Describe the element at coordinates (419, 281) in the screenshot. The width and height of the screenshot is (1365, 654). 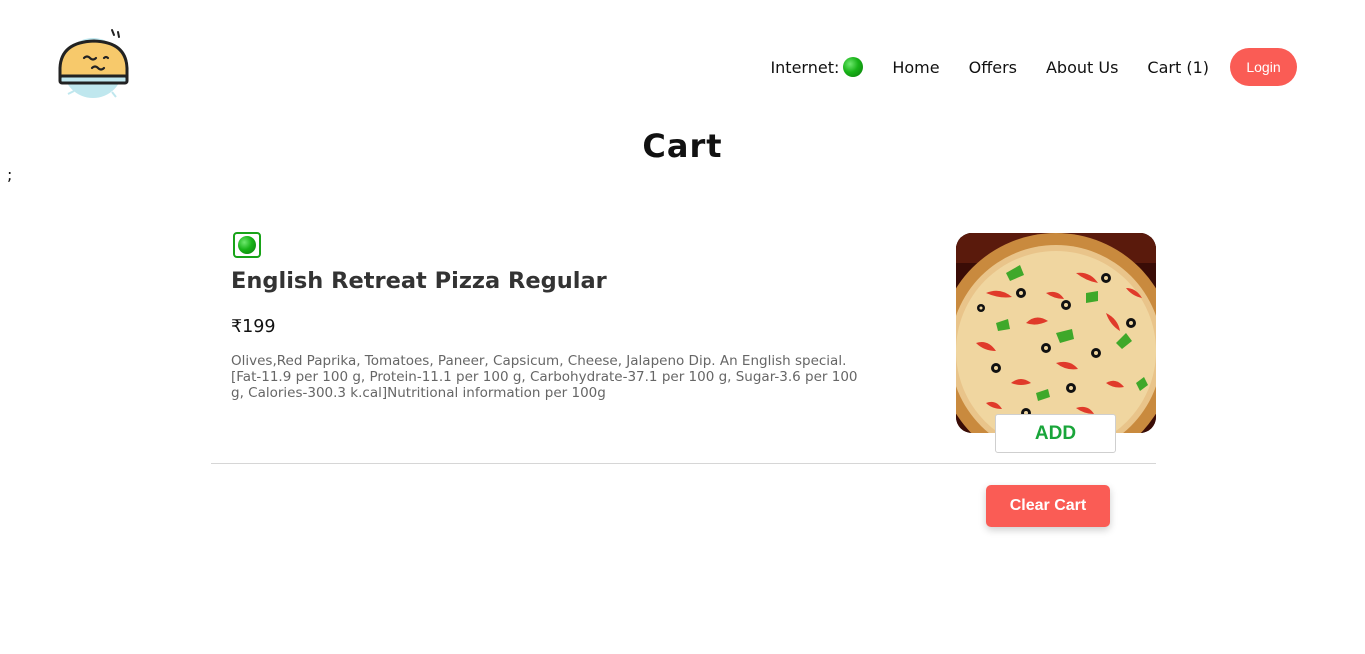
I see `item-name: English Retreat Pizza Regular` at that location.